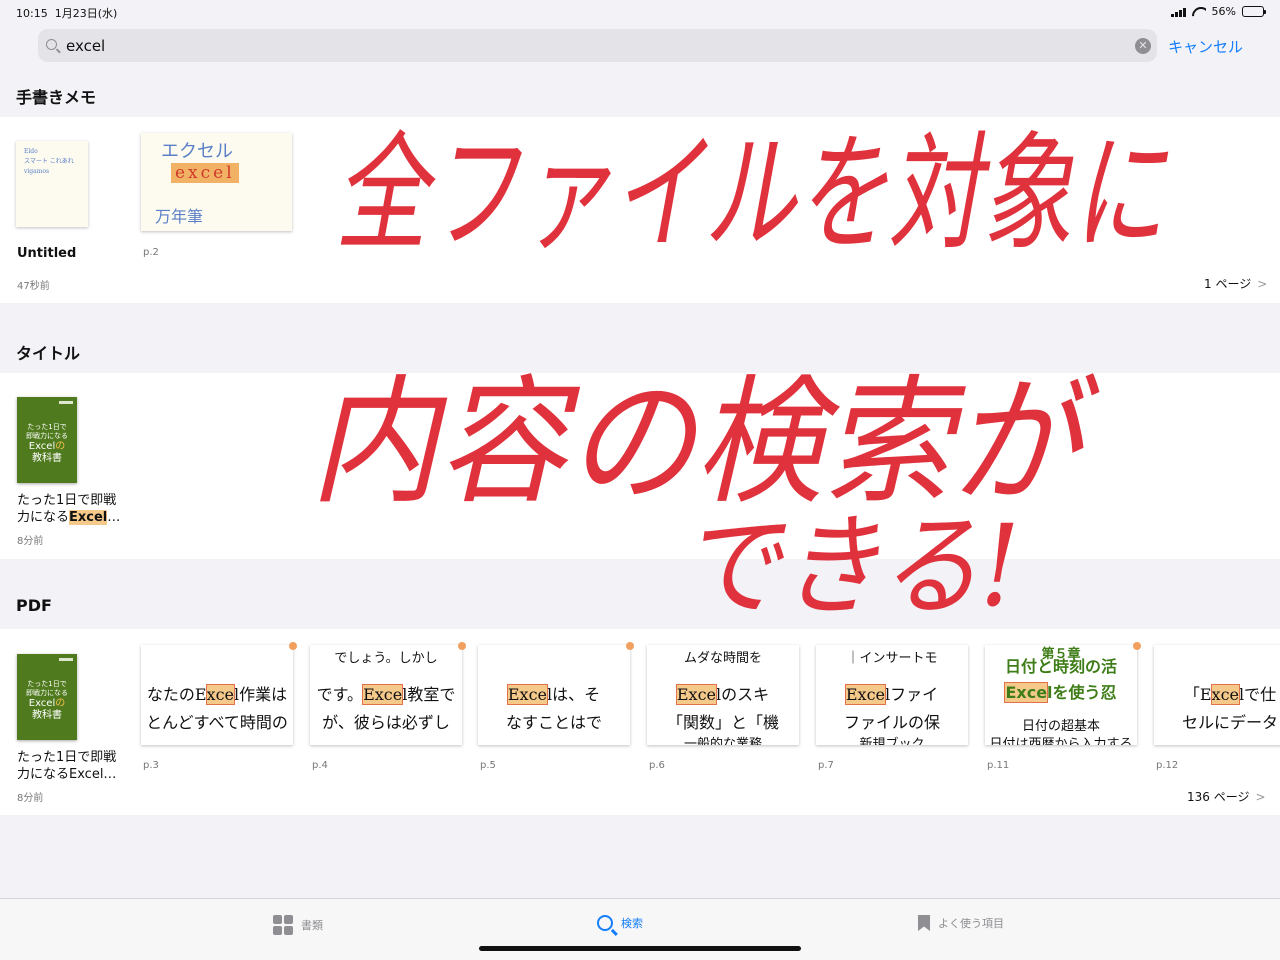 The width and height of the screenshot is (1280, 960). Describe the element at coordinates (1229, 722) in the screenshot. I see `page-text-line: セルにデータ` at that location.